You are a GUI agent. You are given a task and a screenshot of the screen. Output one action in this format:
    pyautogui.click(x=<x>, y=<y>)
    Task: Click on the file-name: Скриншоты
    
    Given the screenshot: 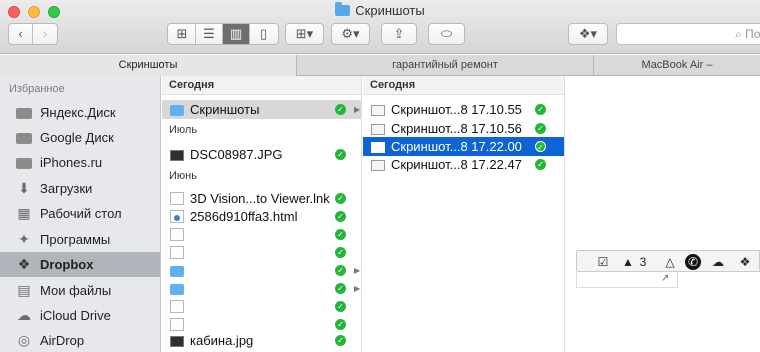 What is the action you would take?
    pyautogui.click(x=225, y=109)
    